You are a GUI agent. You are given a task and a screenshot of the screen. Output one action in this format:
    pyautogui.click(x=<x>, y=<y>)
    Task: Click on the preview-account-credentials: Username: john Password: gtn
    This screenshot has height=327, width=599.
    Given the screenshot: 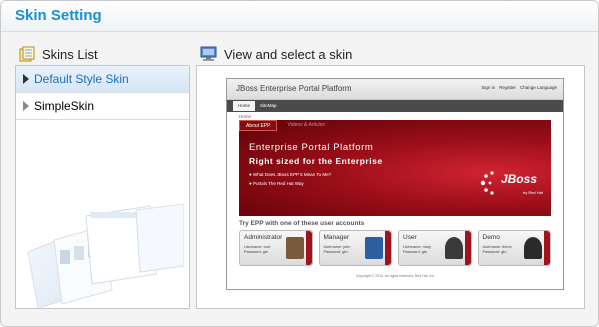 What is the action you would take?
    pyautogui.click(x=337, y=249)
    